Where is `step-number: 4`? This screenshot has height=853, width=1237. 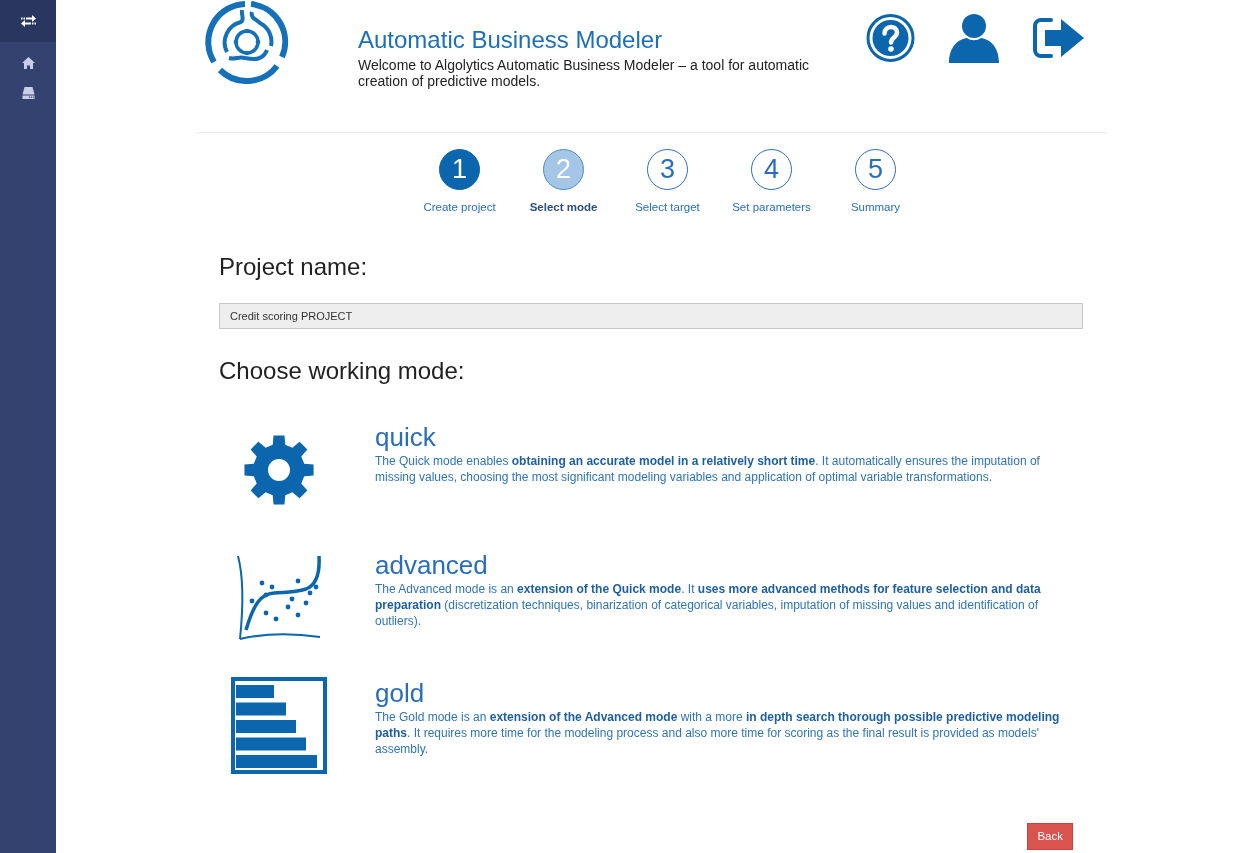
step-number: 4 is located at coordinates (771, 169).